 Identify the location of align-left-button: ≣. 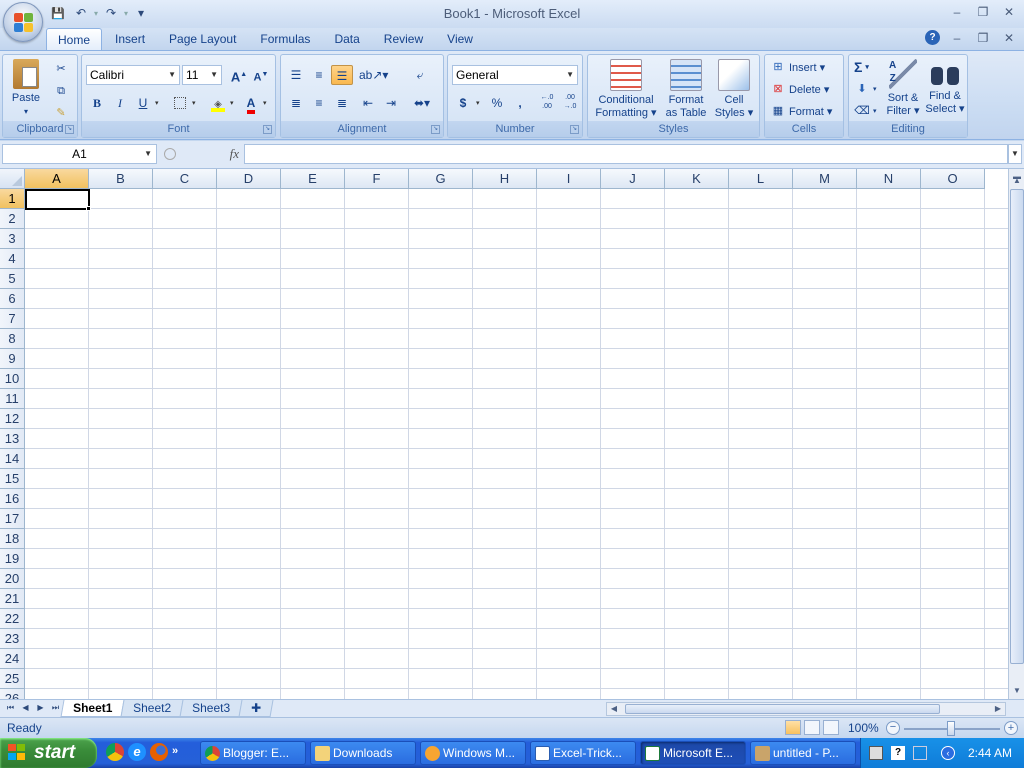
(296, 103).